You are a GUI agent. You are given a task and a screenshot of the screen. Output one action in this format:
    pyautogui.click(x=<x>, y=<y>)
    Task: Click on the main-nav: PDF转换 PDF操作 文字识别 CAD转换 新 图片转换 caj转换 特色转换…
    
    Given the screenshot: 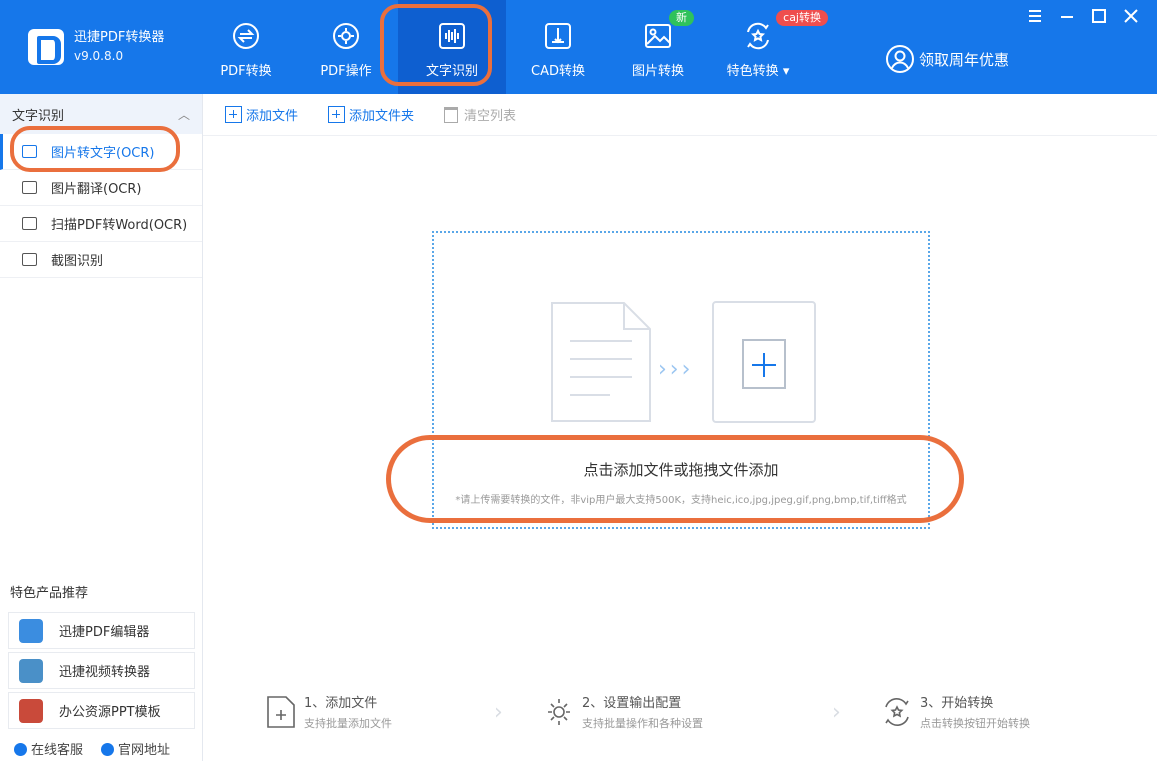 What is the action you would take?
    pyautogui.click(x=512, y=47)
    